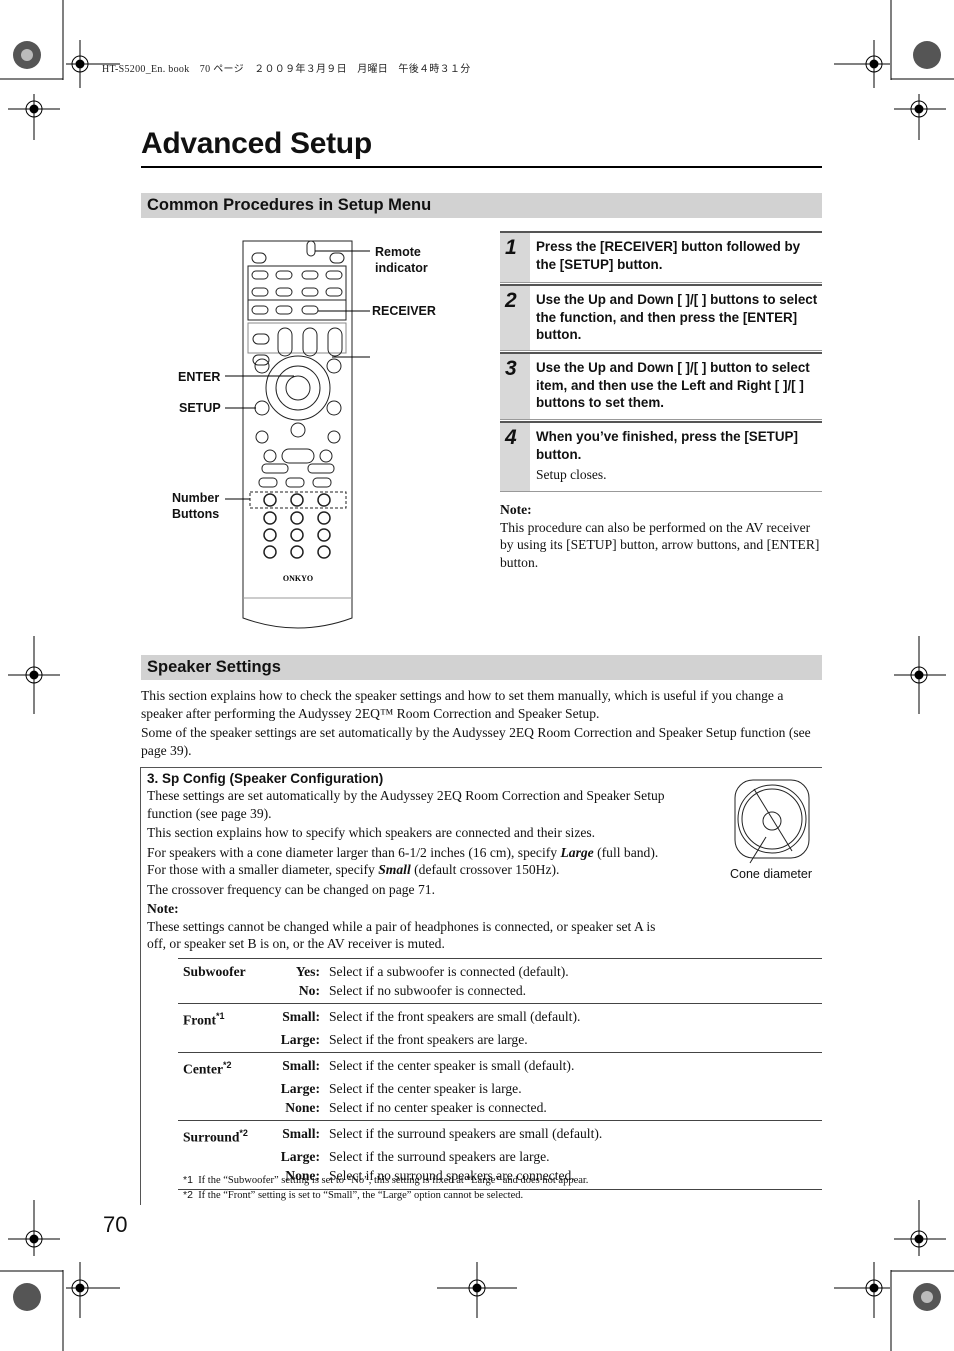  What do you see at coordinates (515, 318) in the screenshot?
I see `step-number: 2` at bounding box center [515, 318].